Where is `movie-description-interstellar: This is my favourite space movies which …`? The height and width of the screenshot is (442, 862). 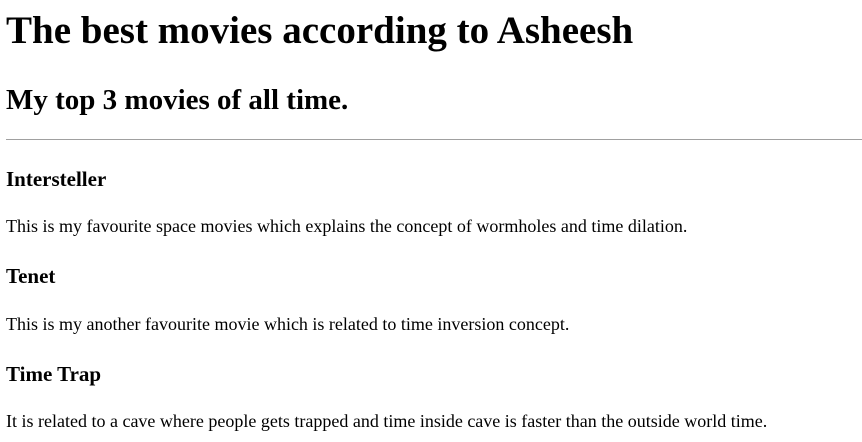 movie-description-interstellar: This is my favourite space movies which … is located at coordinates (347, 226).